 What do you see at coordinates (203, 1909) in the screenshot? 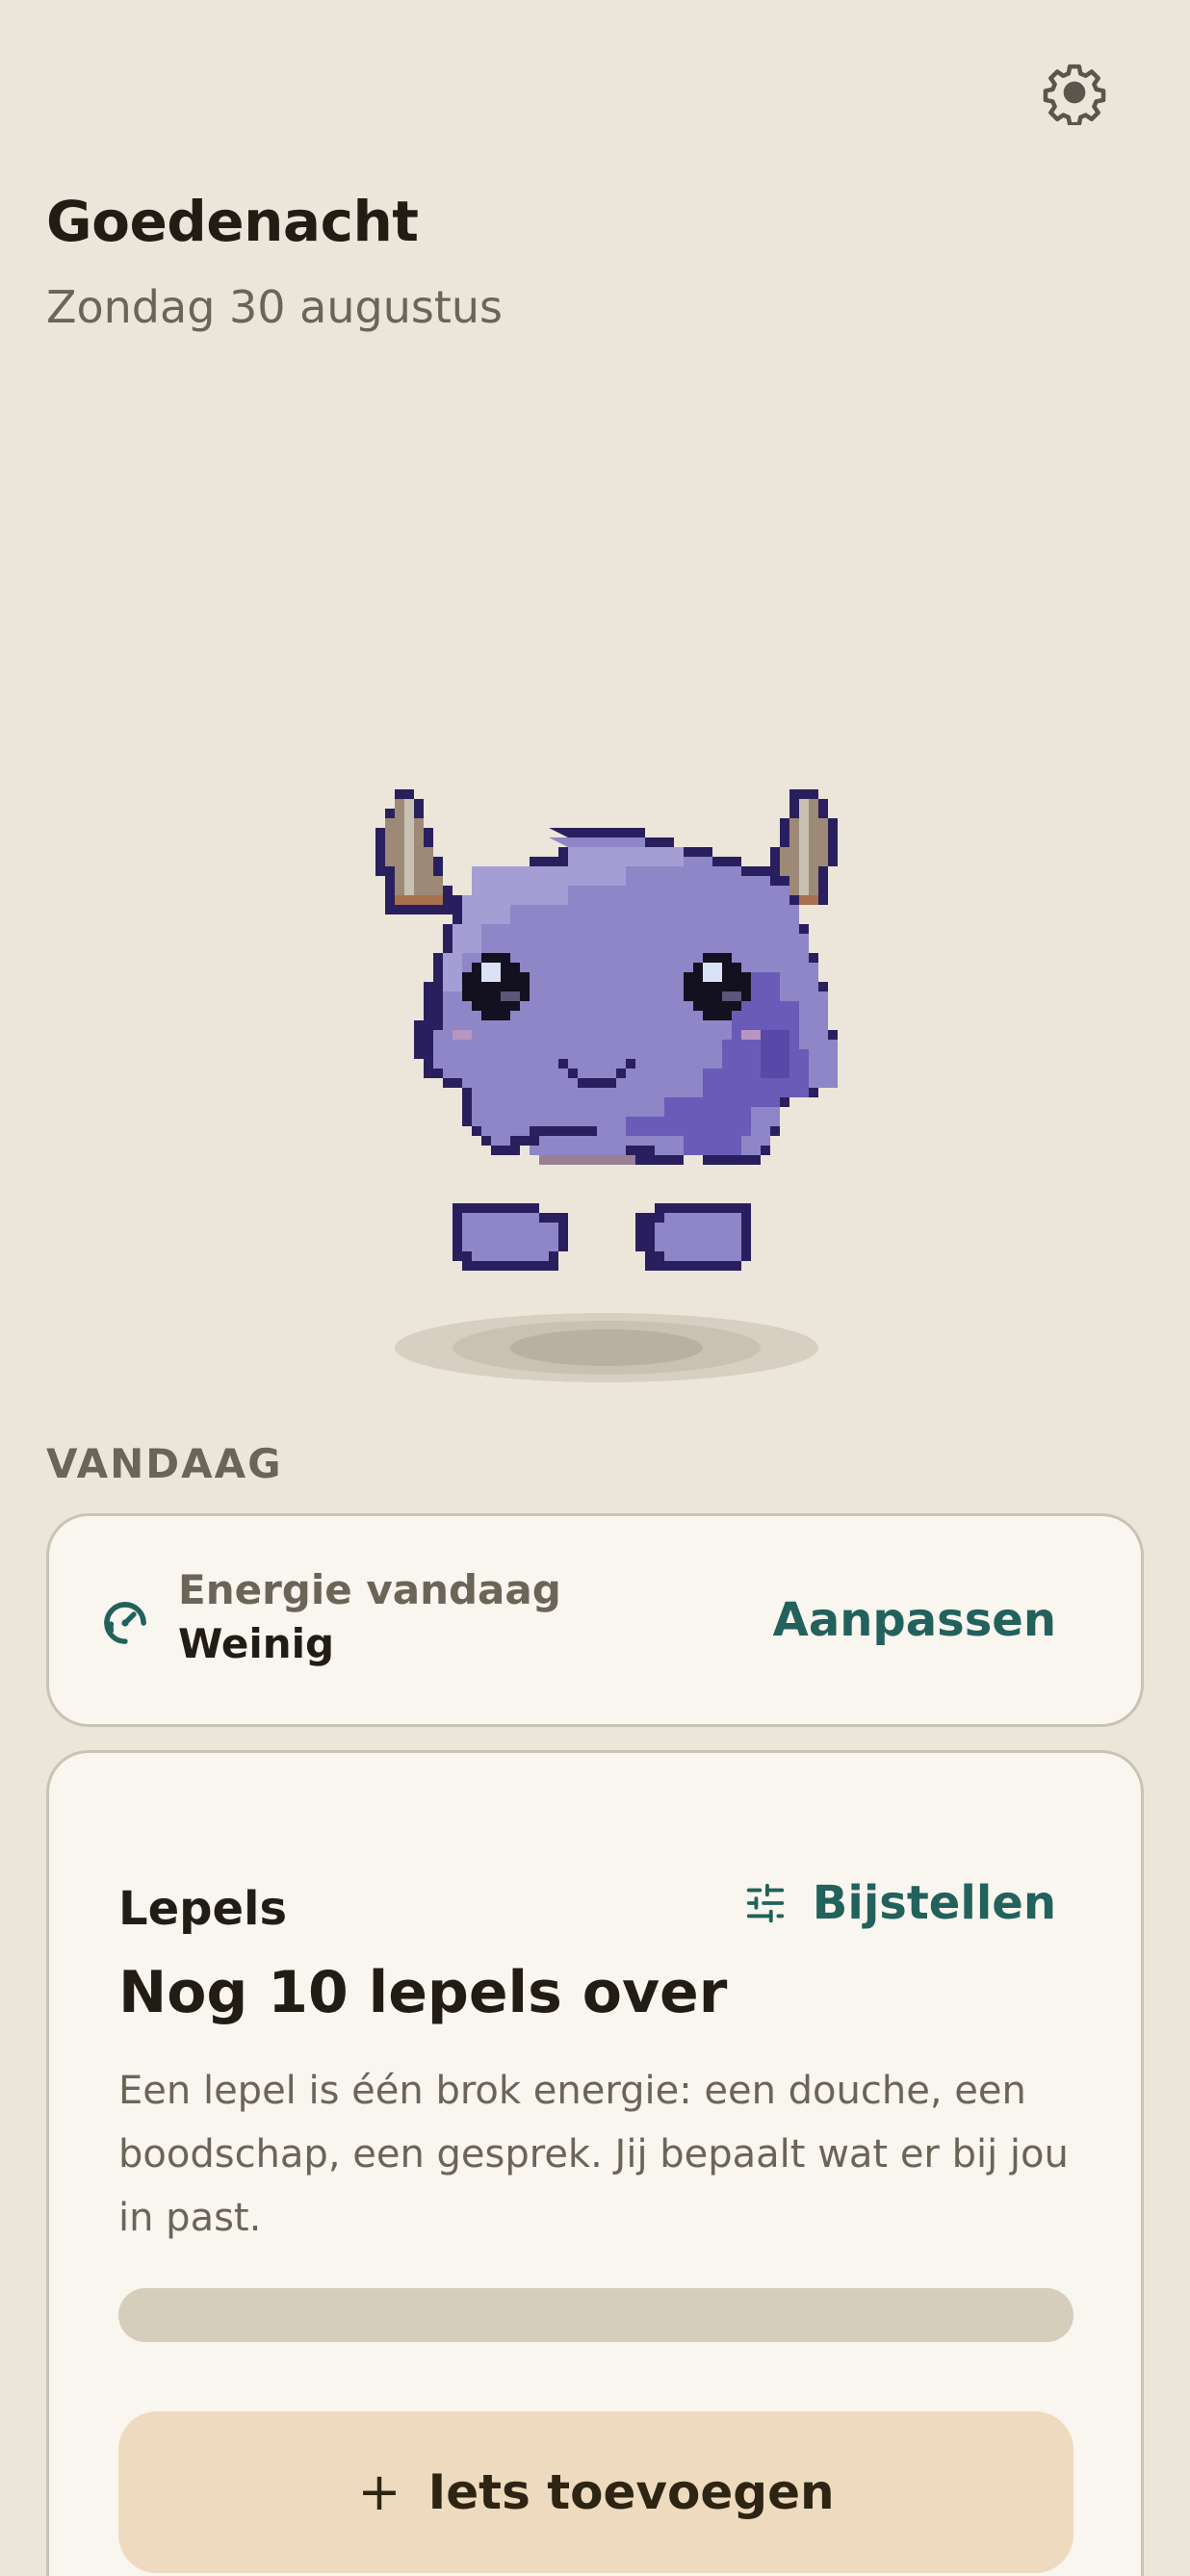
I see `spoons-title: Lepels` at bounding box center [203, 1909].